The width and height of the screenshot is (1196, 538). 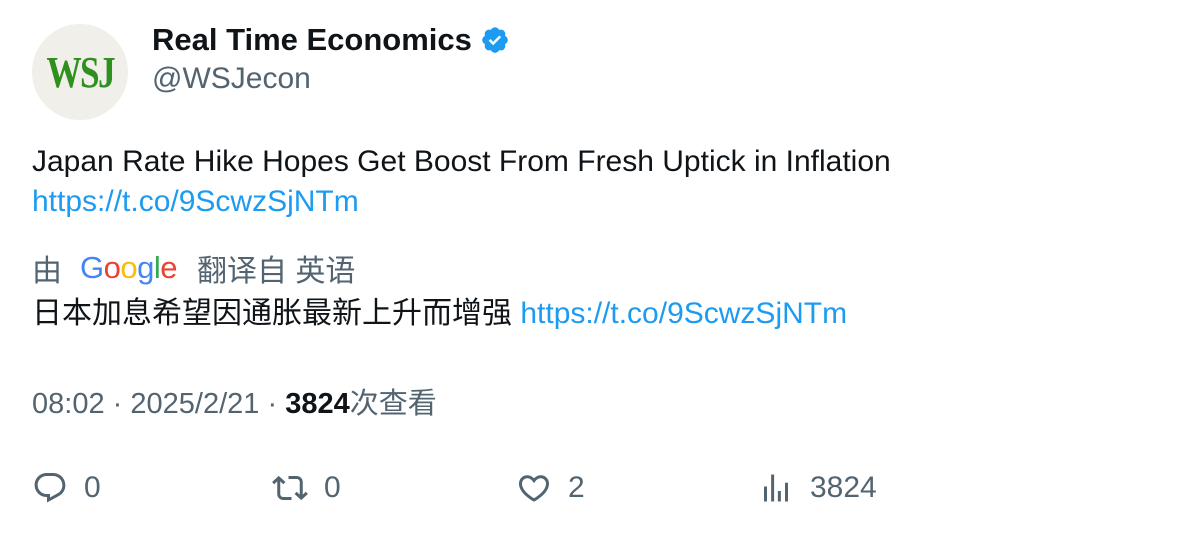 I want to click on views-action-count: 3824, so click(x=843, y=487).